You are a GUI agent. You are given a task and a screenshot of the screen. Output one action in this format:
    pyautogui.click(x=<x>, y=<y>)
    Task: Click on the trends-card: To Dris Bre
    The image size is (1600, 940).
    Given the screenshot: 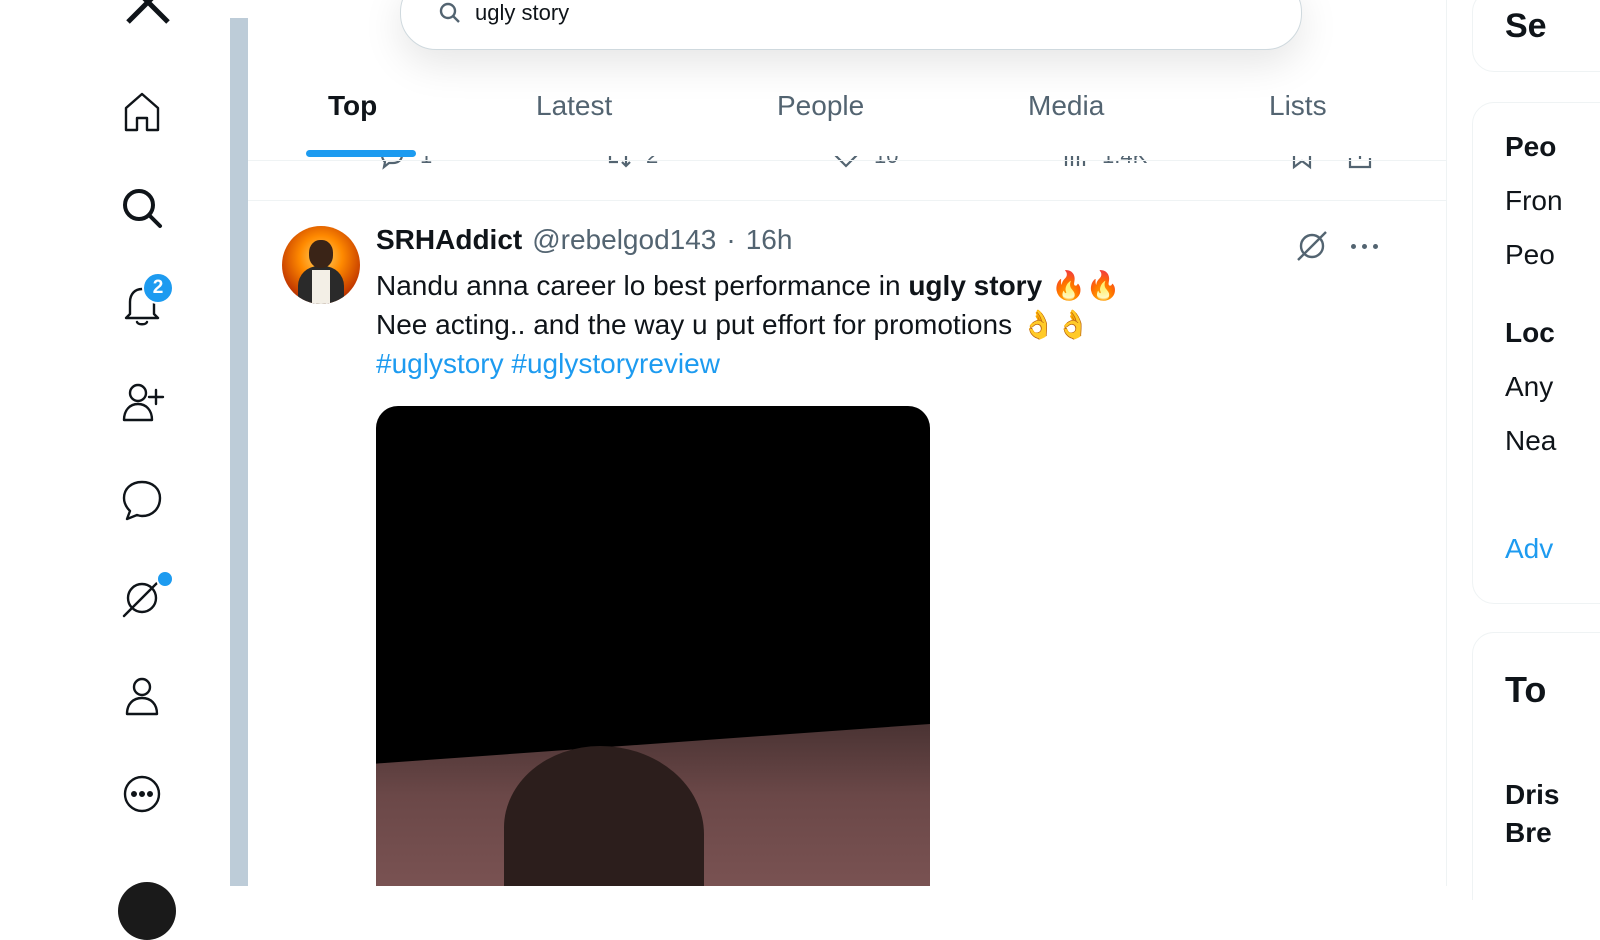 What is the action you would take?
    pyautogui.click(x=1536, y=766)
    